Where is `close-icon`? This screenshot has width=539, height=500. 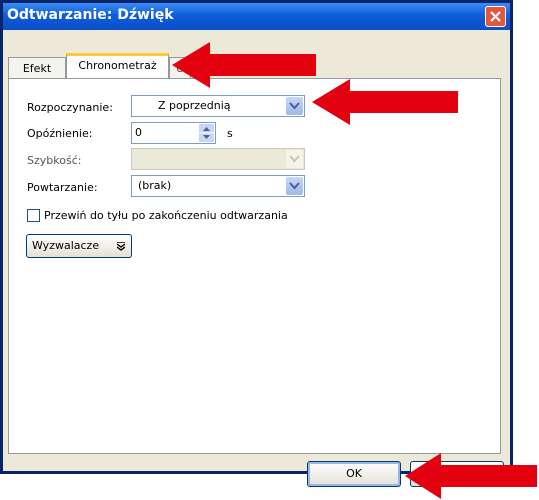
close-icon is located at coordinates (495, 16).